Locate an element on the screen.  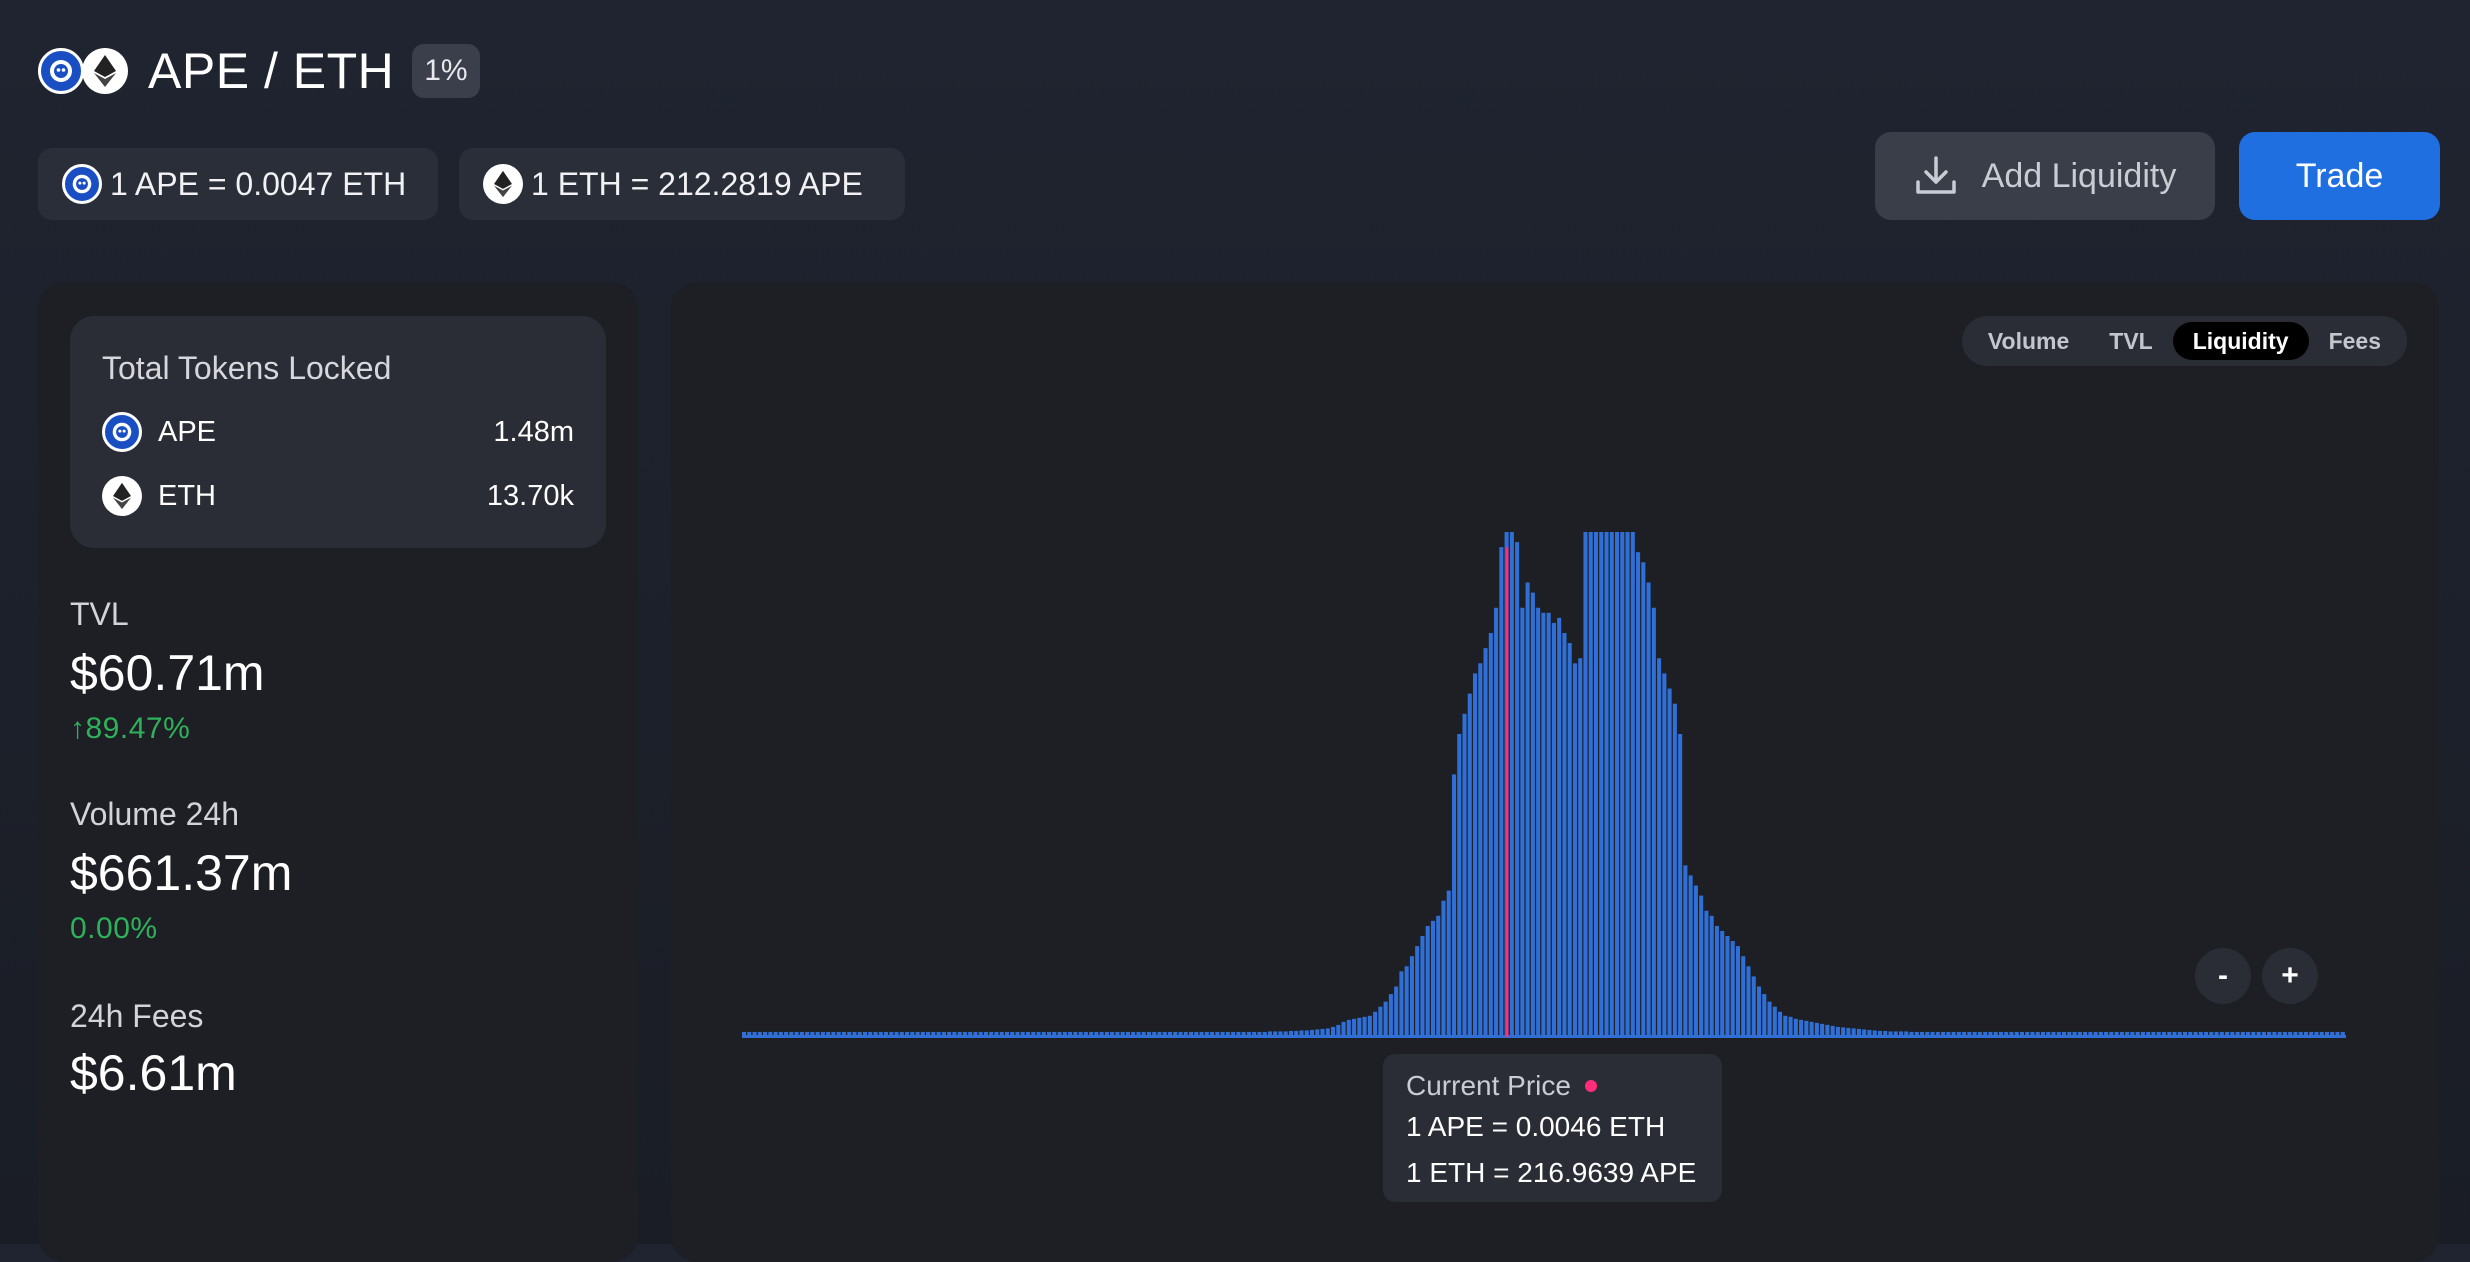
tooltip-line-2: 1 ETH = 216.9639 APE is located at coordinates (1551, 1172).